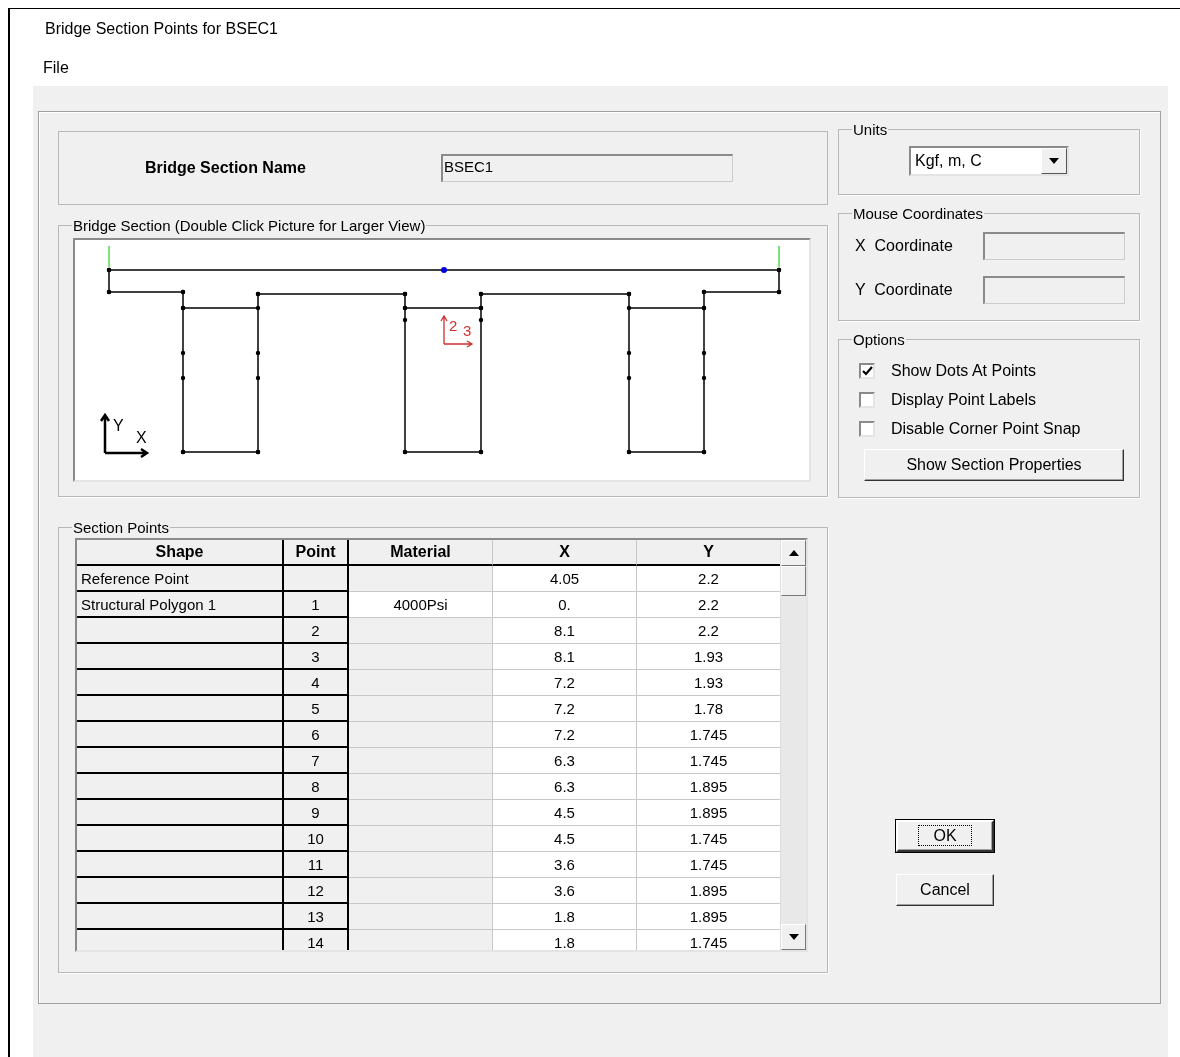  Describe the element at coordinates (316, 735) in the screenshot. I see `table-cell: 6` at that location.